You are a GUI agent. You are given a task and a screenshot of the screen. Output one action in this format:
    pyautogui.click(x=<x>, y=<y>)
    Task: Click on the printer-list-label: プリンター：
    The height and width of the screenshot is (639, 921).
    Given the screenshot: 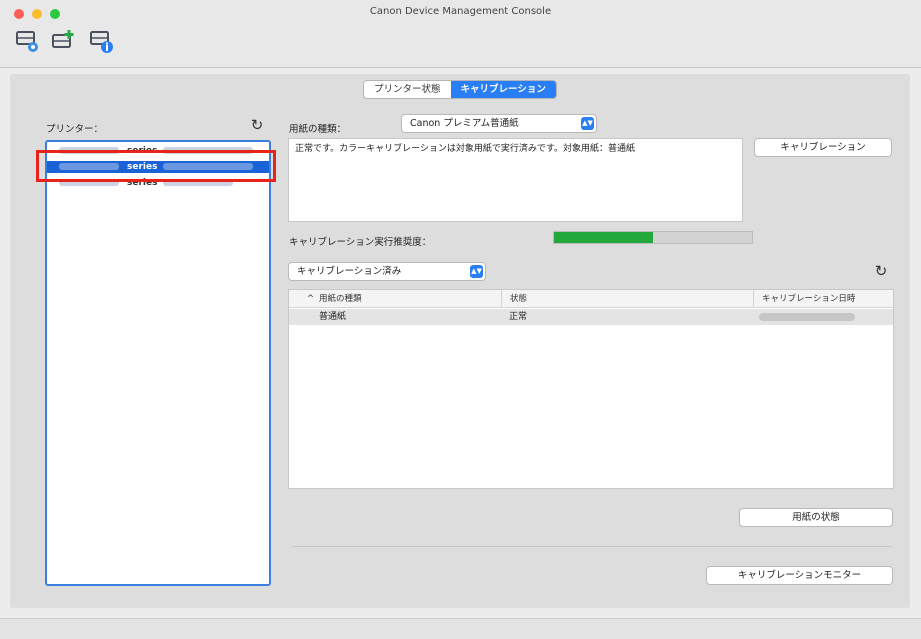 What is the action you would take?
    pyautogui.click(x=75, y=129)
    